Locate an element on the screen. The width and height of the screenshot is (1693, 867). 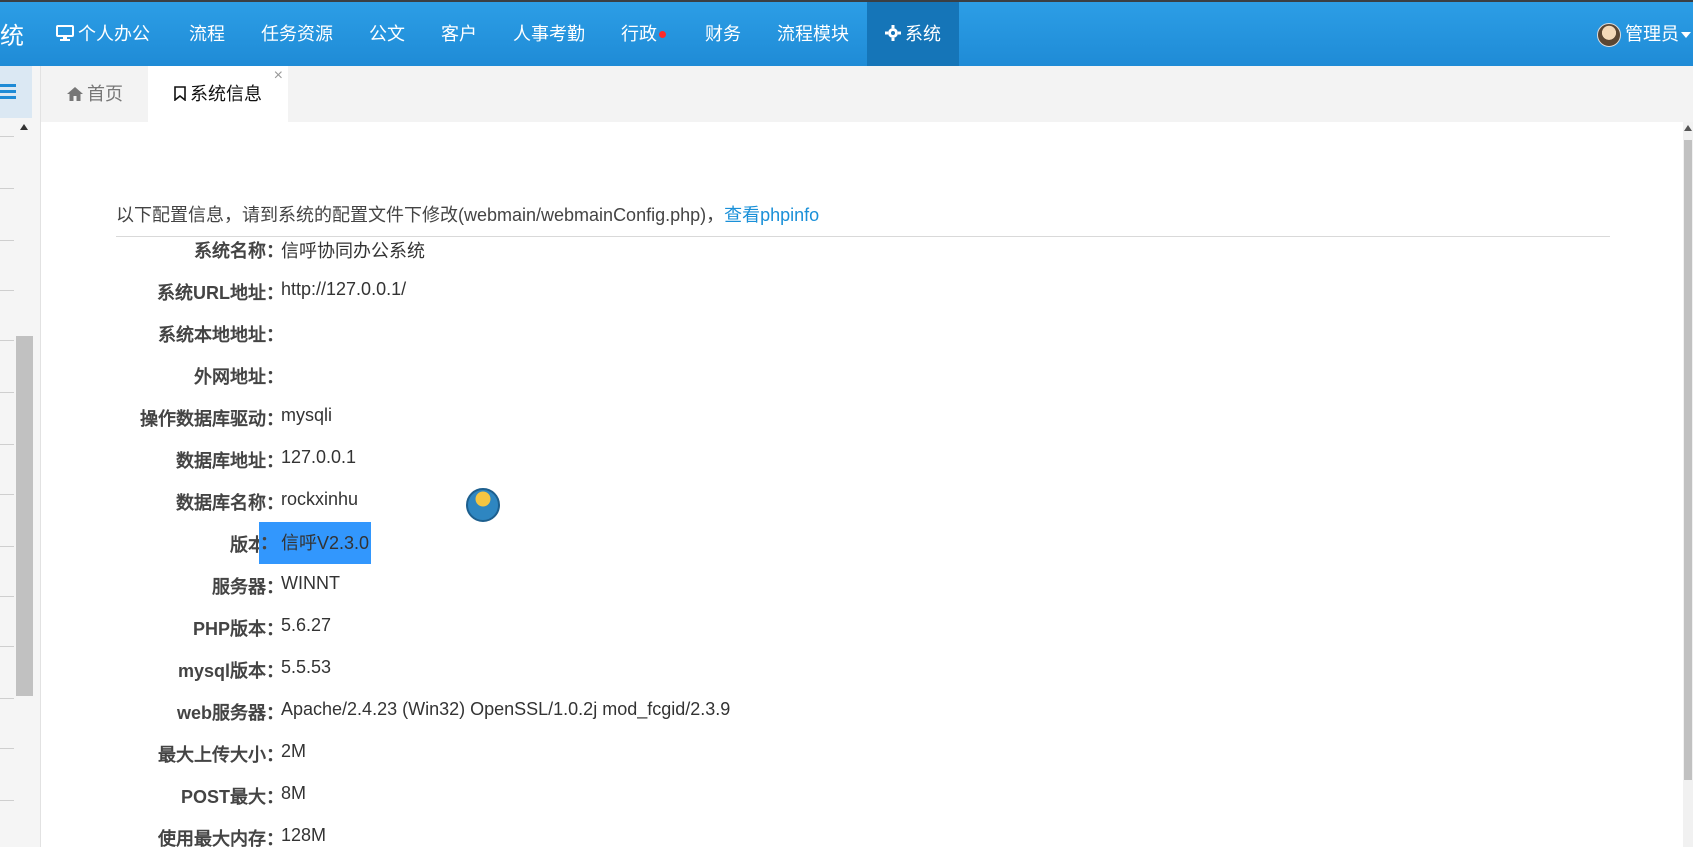
row-label: 版本 is located at coordinates (248, 545).